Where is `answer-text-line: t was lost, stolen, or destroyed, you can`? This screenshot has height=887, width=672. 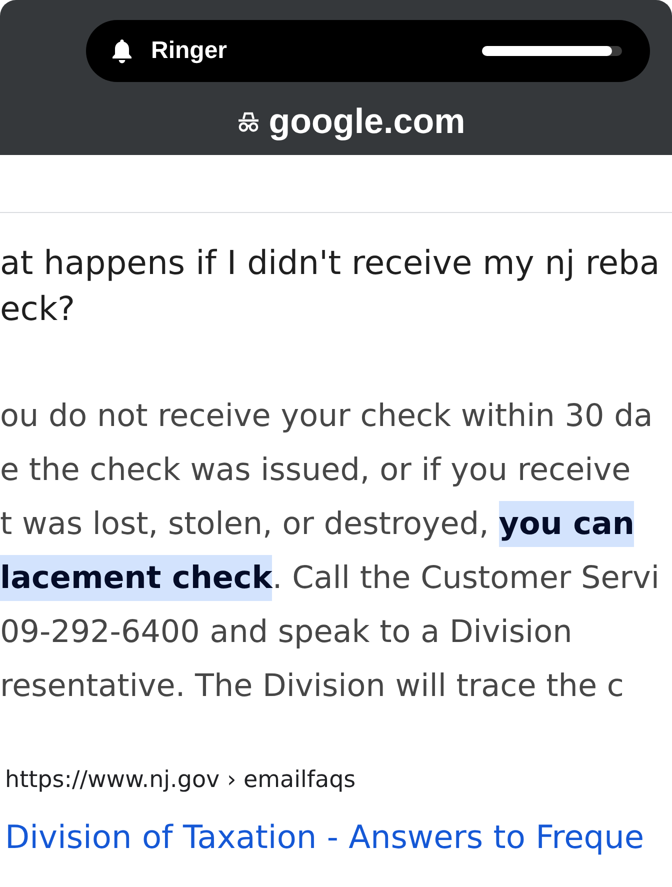
answer-text-line: t was lost, stolen, or destroyed, you can is located at coordinates (317, 524).